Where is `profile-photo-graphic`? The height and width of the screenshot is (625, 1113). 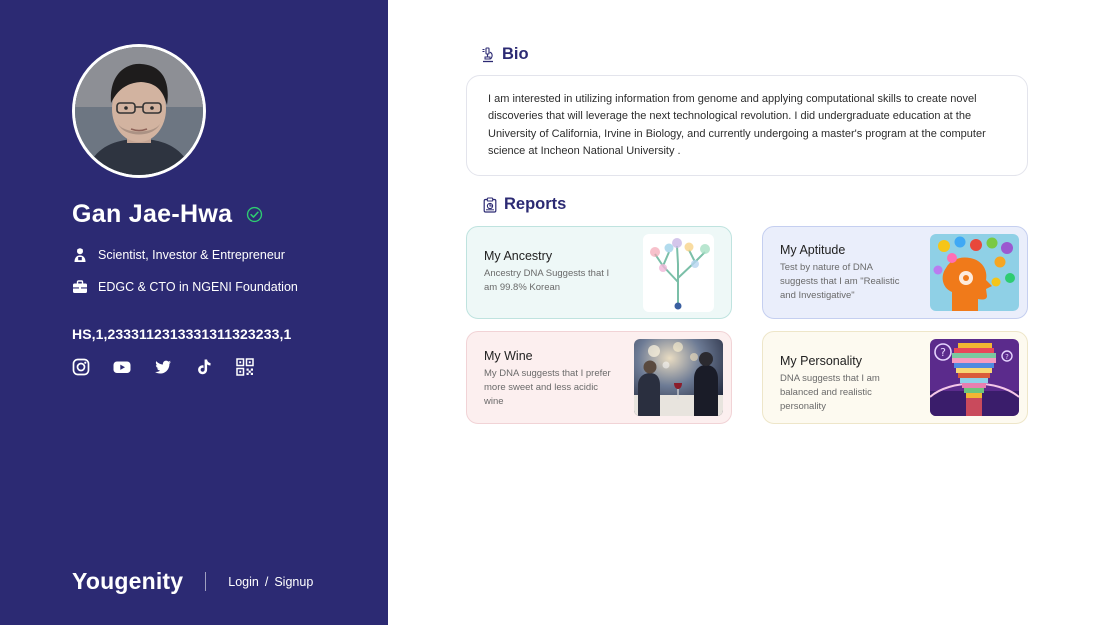
profile-photo-graphic is located at coordinates (139, 111).